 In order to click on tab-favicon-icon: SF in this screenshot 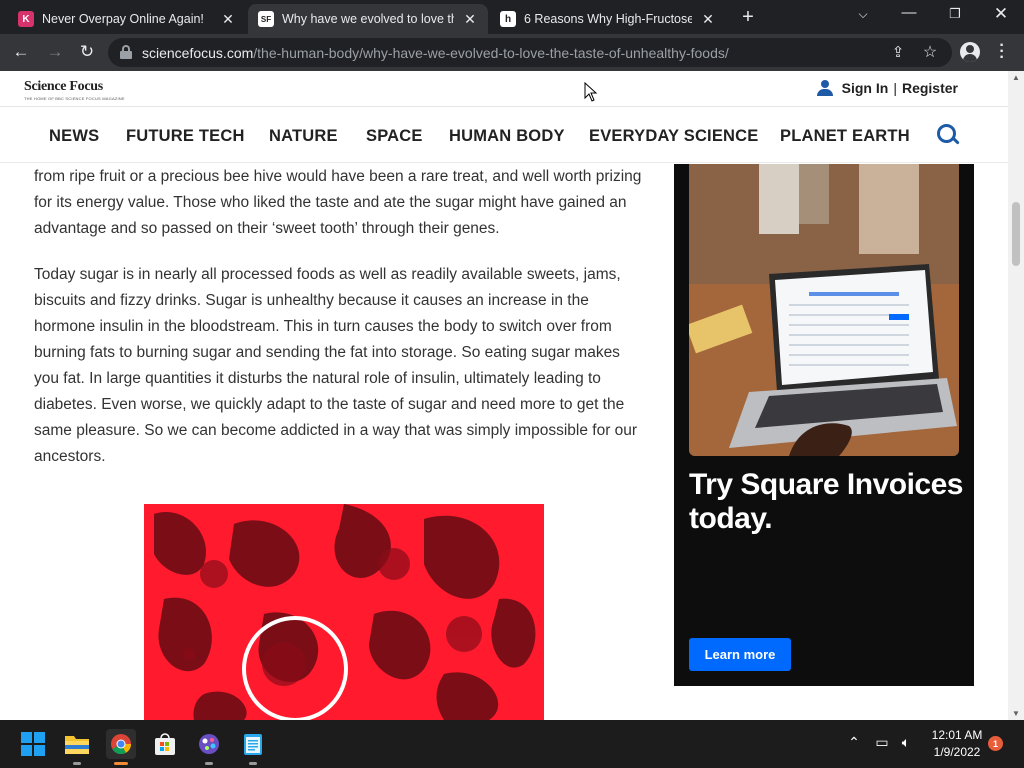, I will do `click(266, 19)`.